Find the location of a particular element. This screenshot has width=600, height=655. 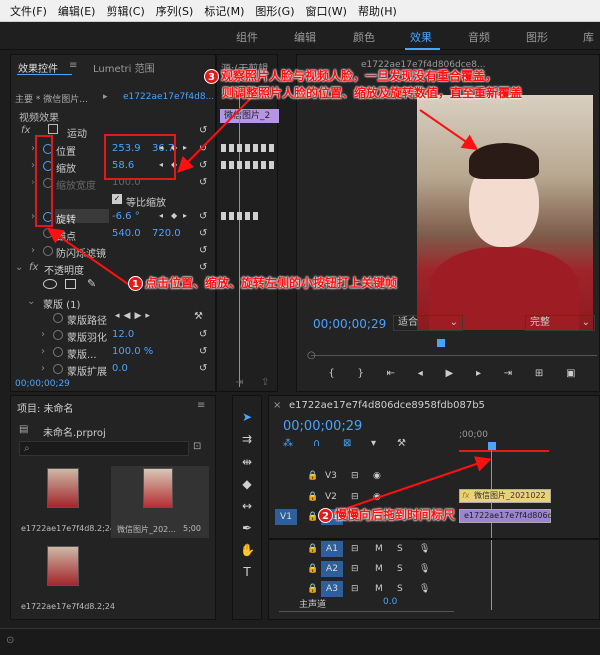

annotation-step-1: 1 点击位置、缩放、旋转左侧的小按钮打上关键帧 is located at coordinates (262, 282).